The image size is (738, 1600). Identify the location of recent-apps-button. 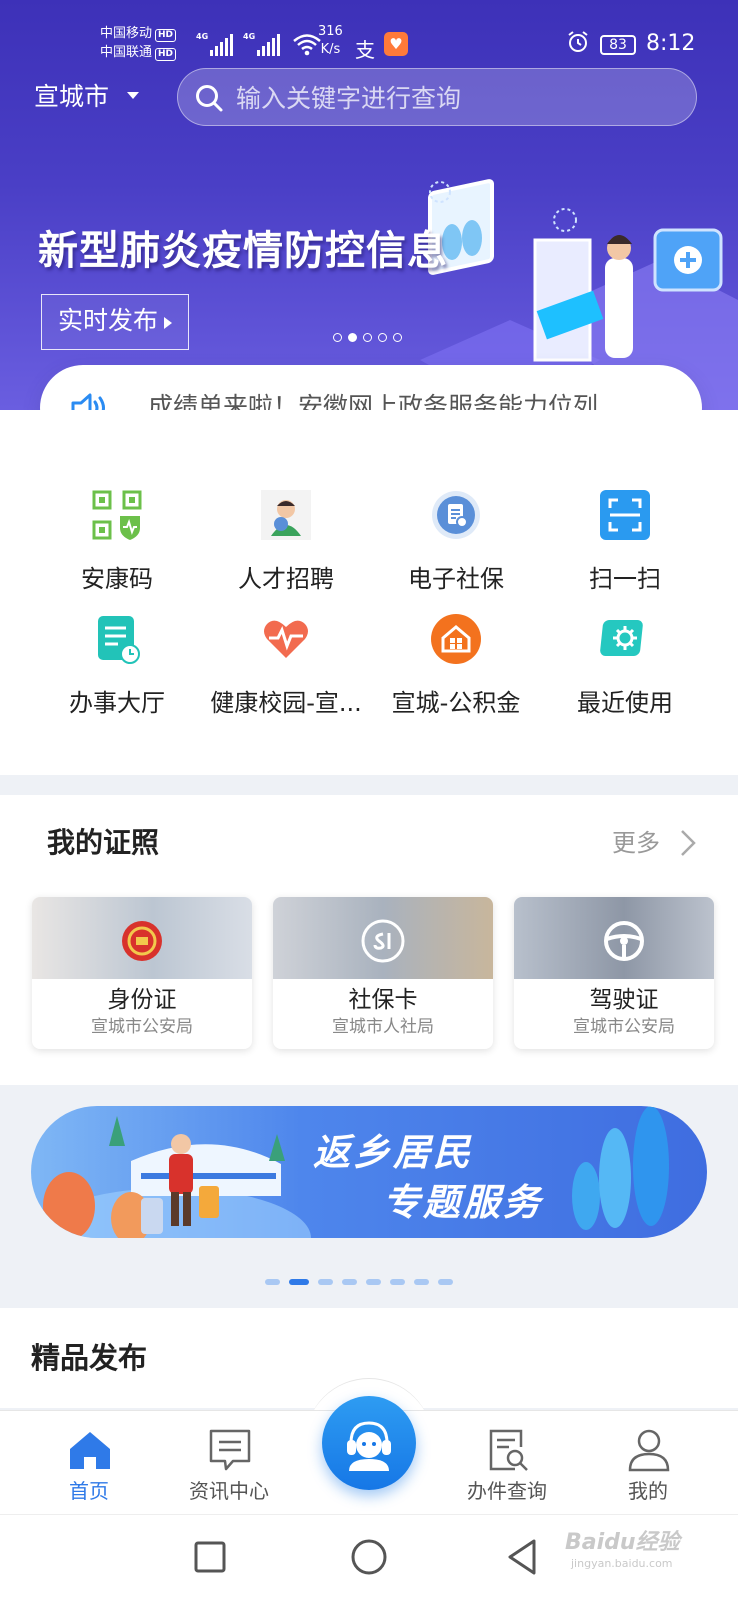
(210, 1557).